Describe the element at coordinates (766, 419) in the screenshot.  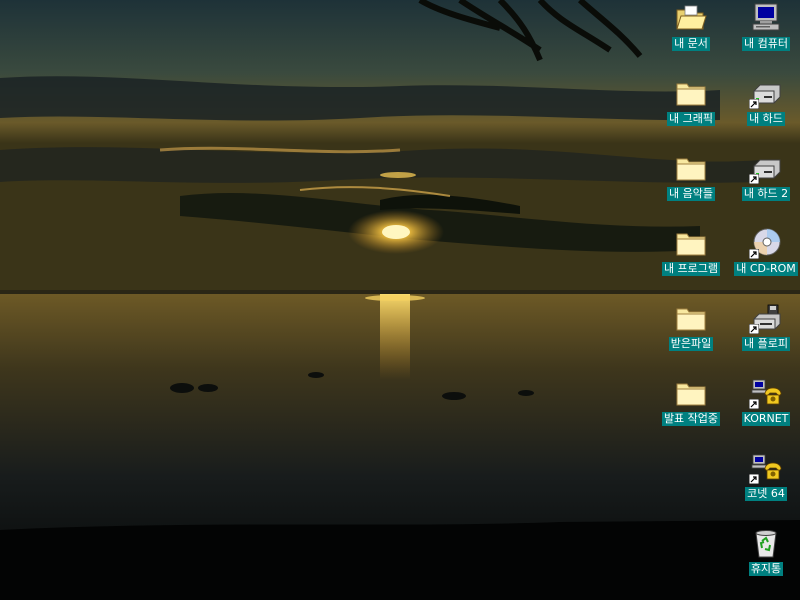
I see `desktop-icon-label: KORNET` at that location.